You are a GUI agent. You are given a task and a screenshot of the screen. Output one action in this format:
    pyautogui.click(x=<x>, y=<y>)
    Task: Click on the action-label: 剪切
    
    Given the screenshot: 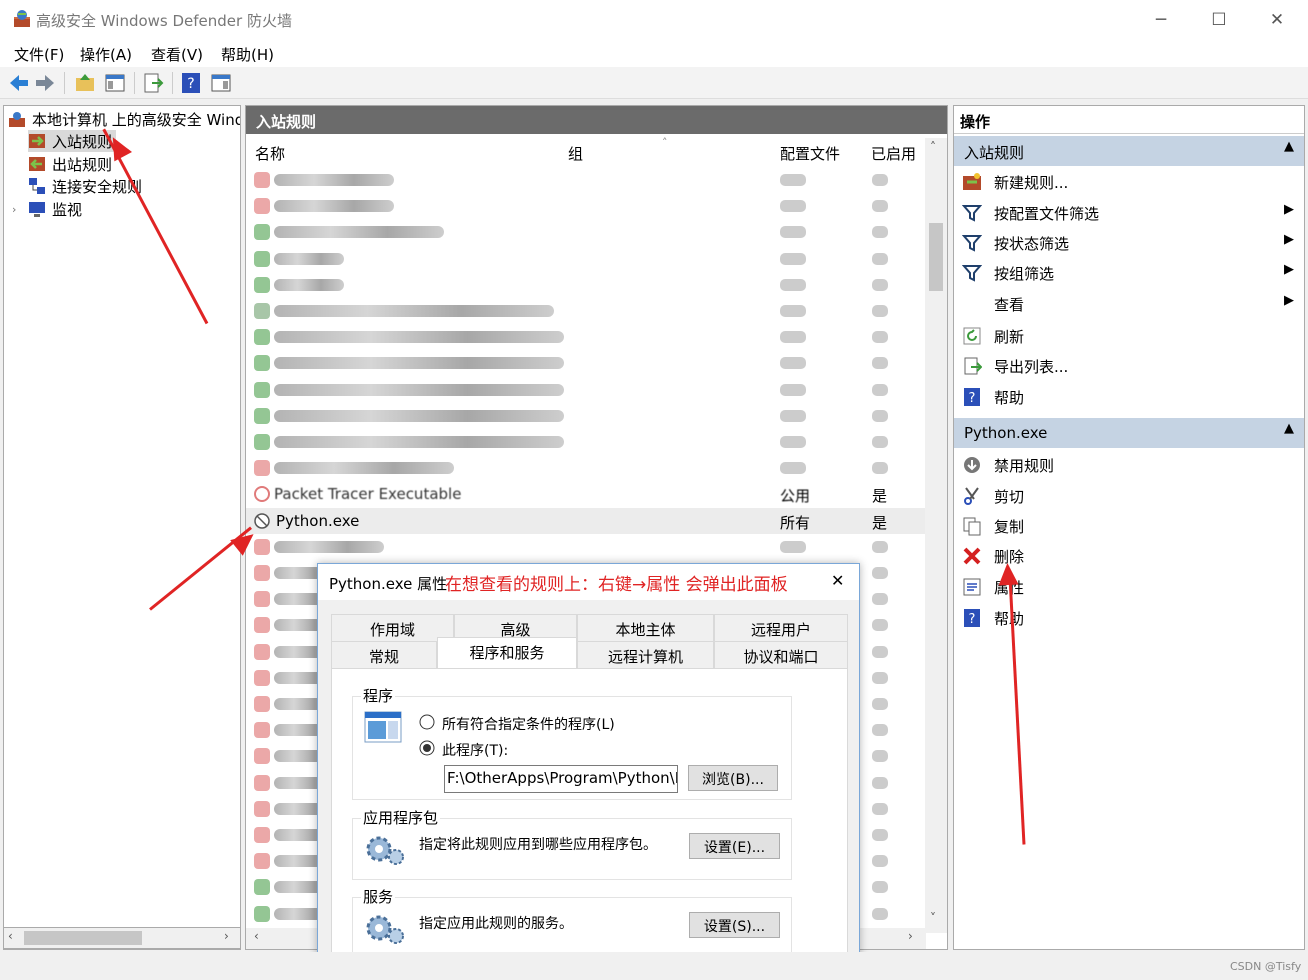 What is the action you would take?
    pyautogui.click(x=1009, y=497)
    